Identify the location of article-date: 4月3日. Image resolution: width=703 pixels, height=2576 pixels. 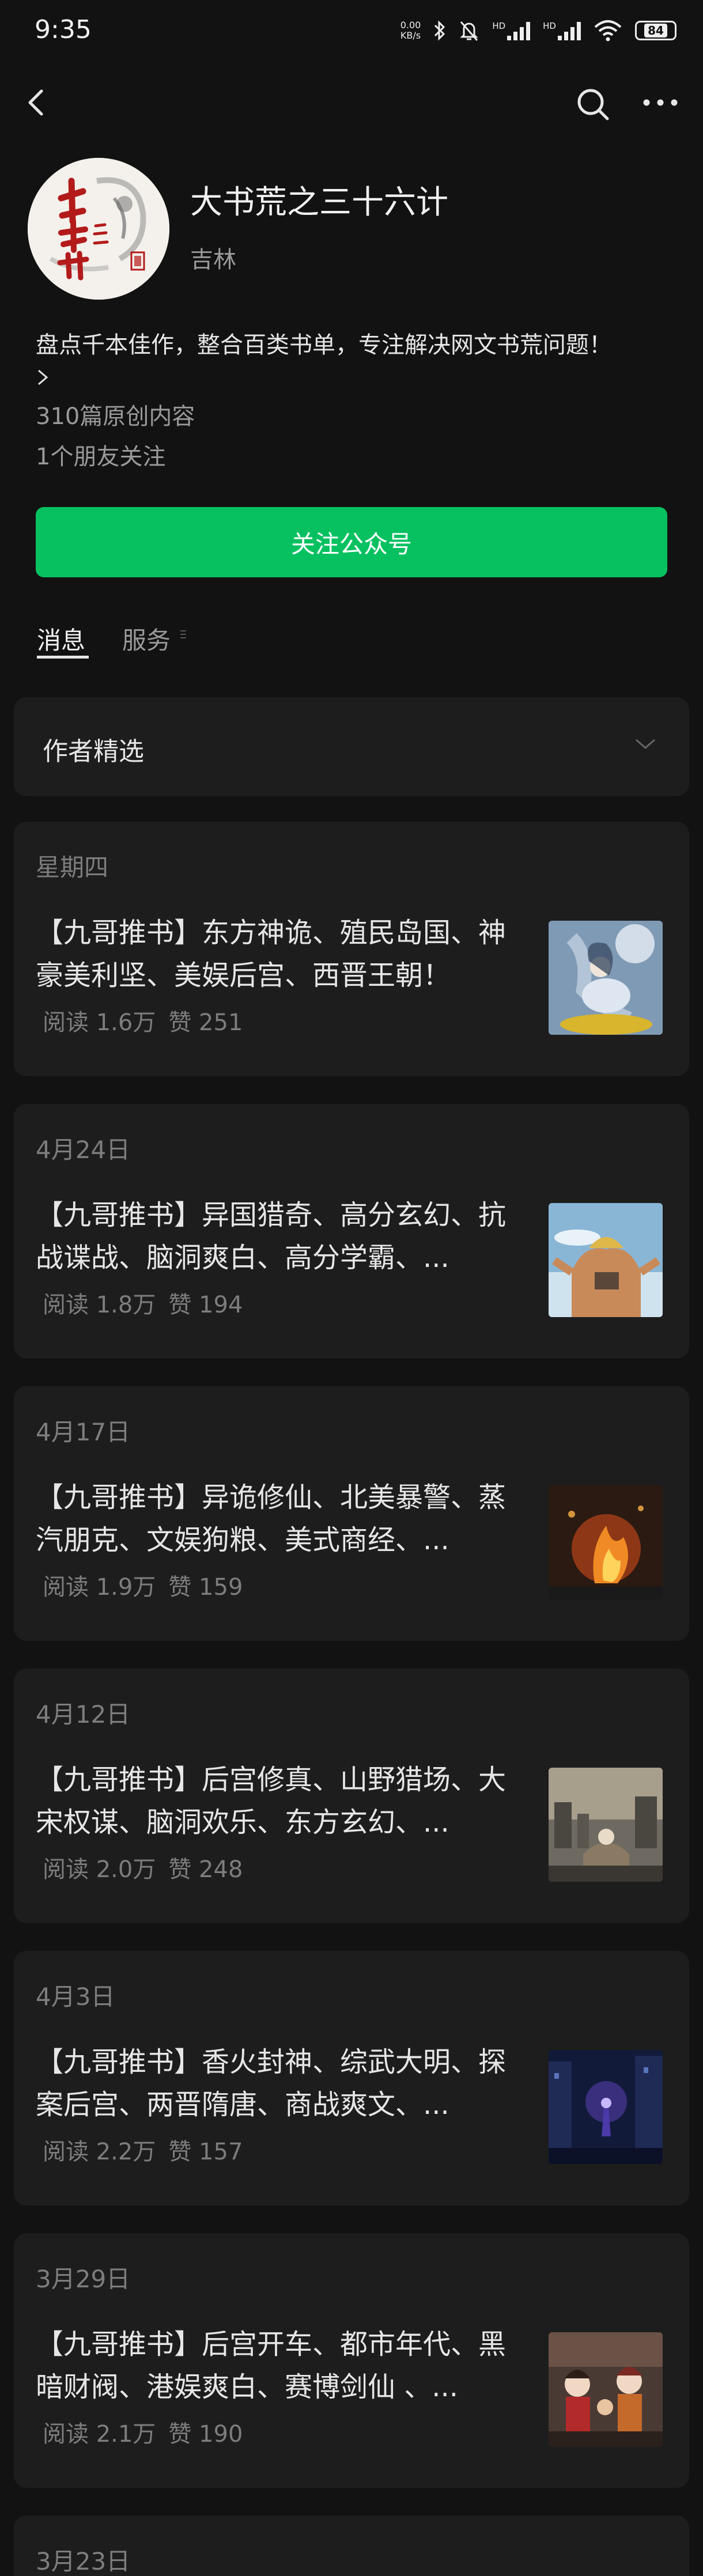
(75, 1997).